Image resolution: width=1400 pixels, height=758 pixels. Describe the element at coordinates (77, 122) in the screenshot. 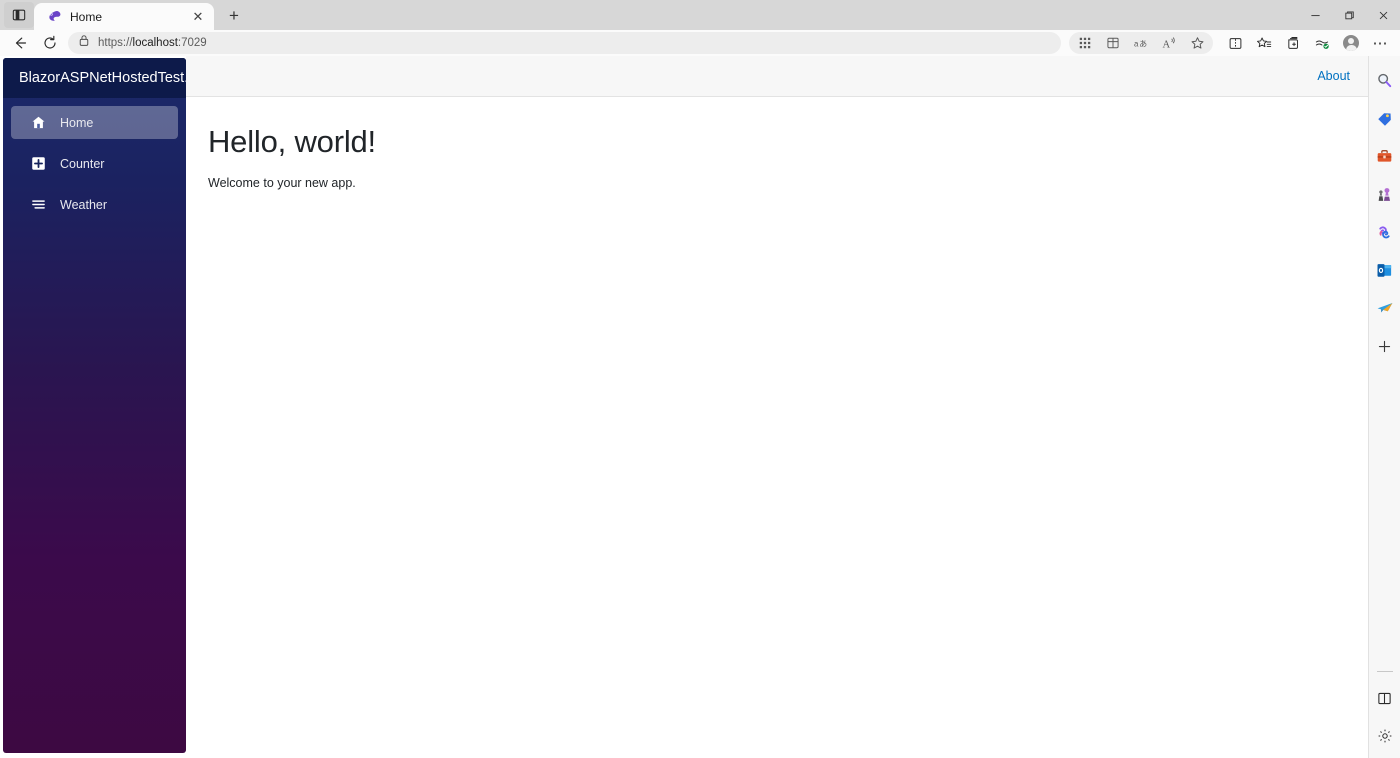

I see `sidebar-item-label: Home` at that location.